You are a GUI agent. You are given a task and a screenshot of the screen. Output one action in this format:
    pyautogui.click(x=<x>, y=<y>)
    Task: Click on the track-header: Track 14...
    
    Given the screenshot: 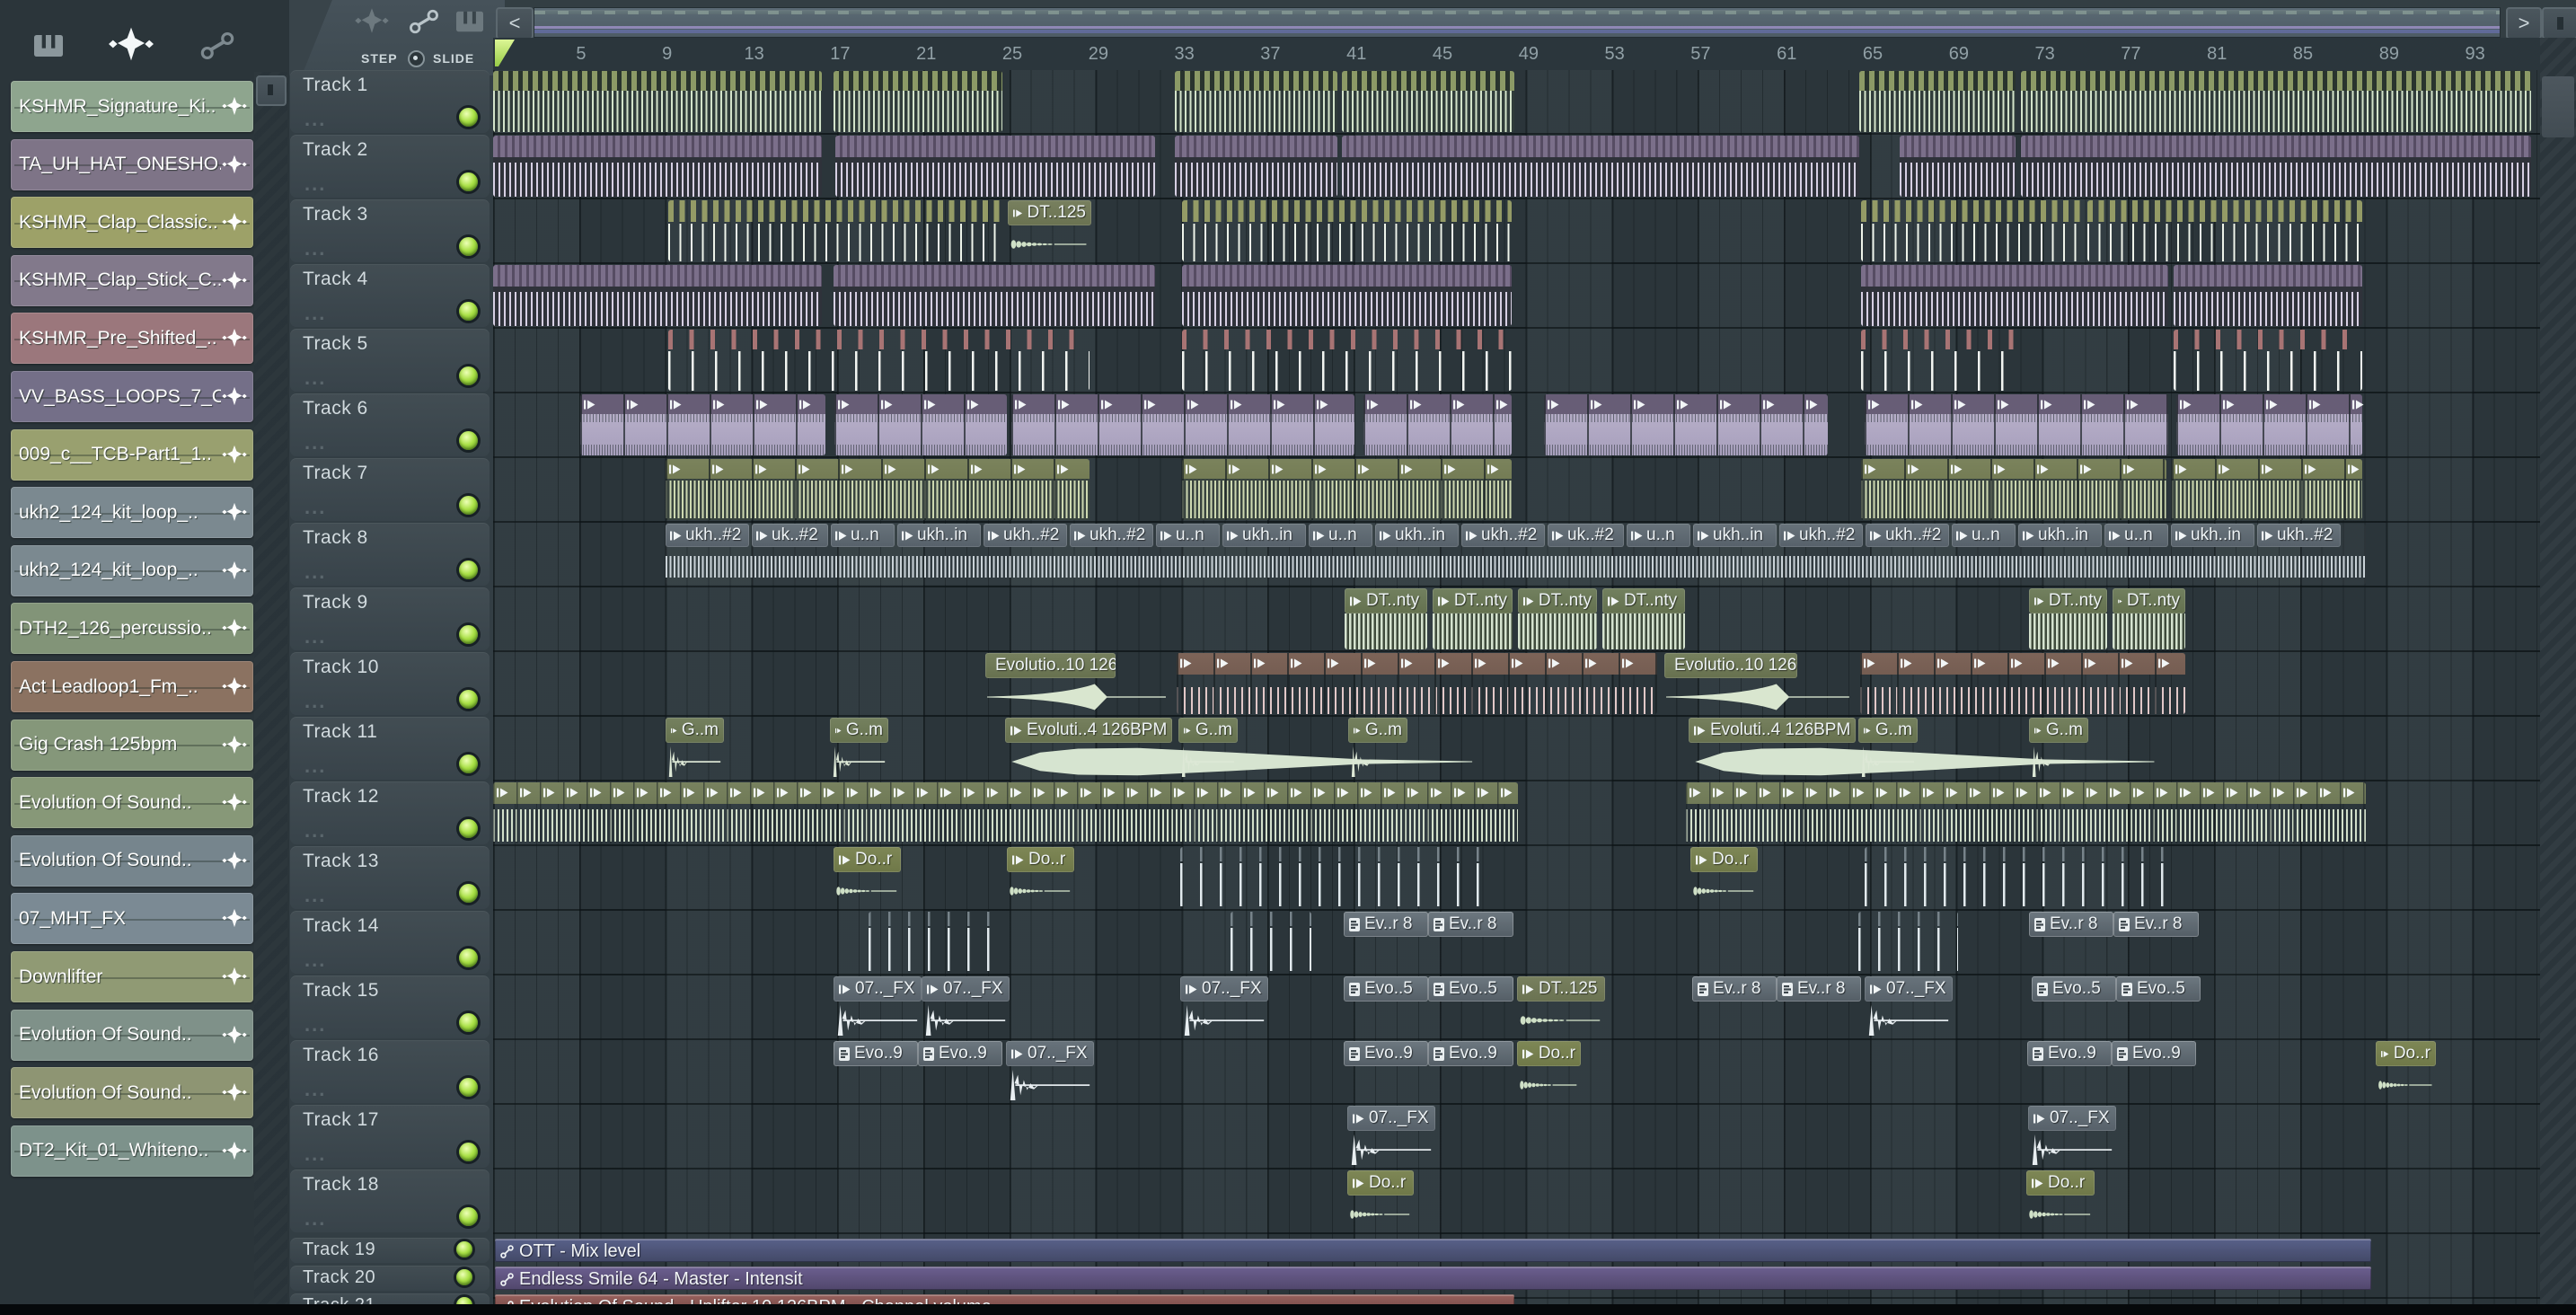 What is the action you would take?
    pyautogui.click(x=390, y=942)
    